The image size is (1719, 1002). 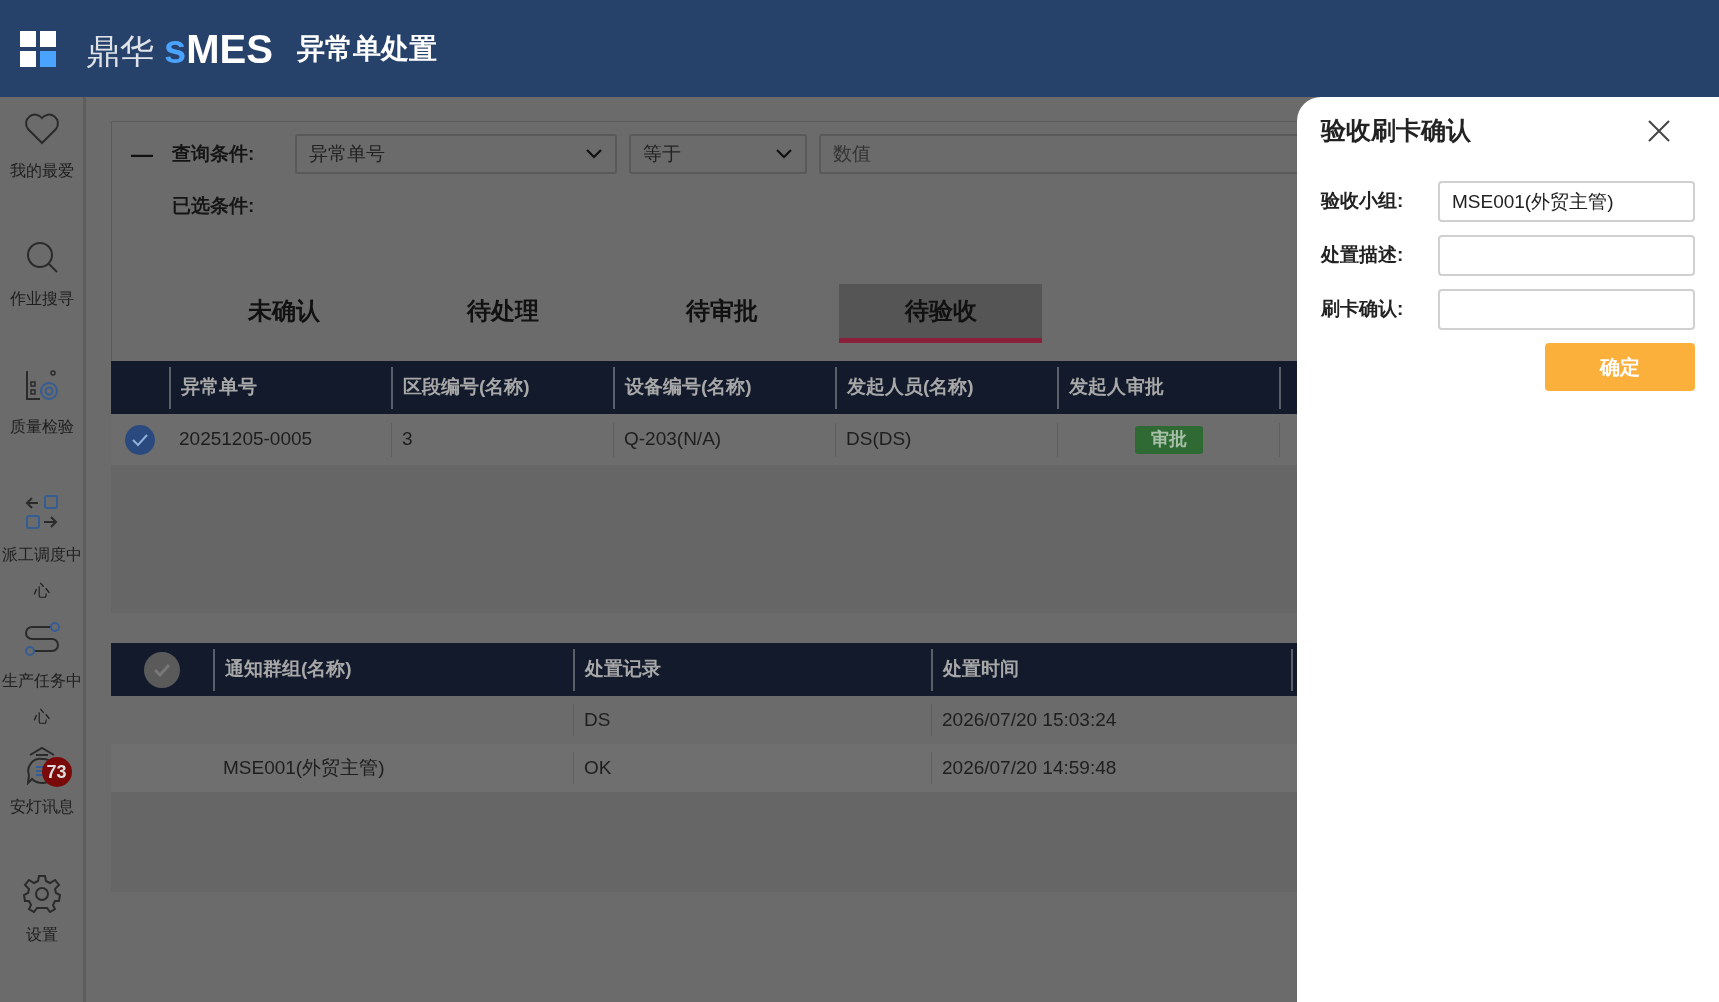 What do you see at coordinates (41, 937) in the screenshot?
I see `sidebar-item: 设置` at bounding box center [41, 937].